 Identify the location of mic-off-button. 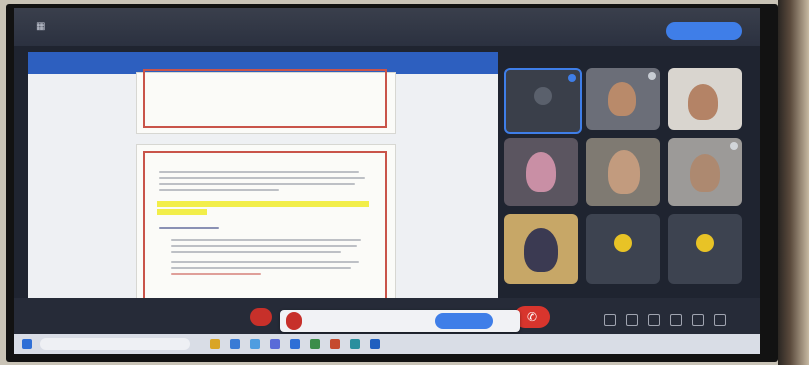
(261, 317).